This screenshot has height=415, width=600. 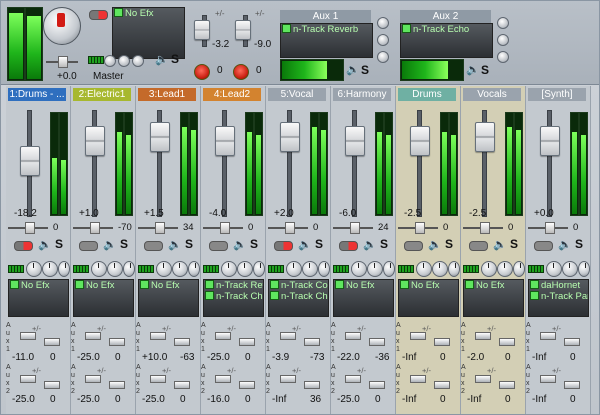 I want to click on aux1-title: Aux 1, so click(x=325, y=16).